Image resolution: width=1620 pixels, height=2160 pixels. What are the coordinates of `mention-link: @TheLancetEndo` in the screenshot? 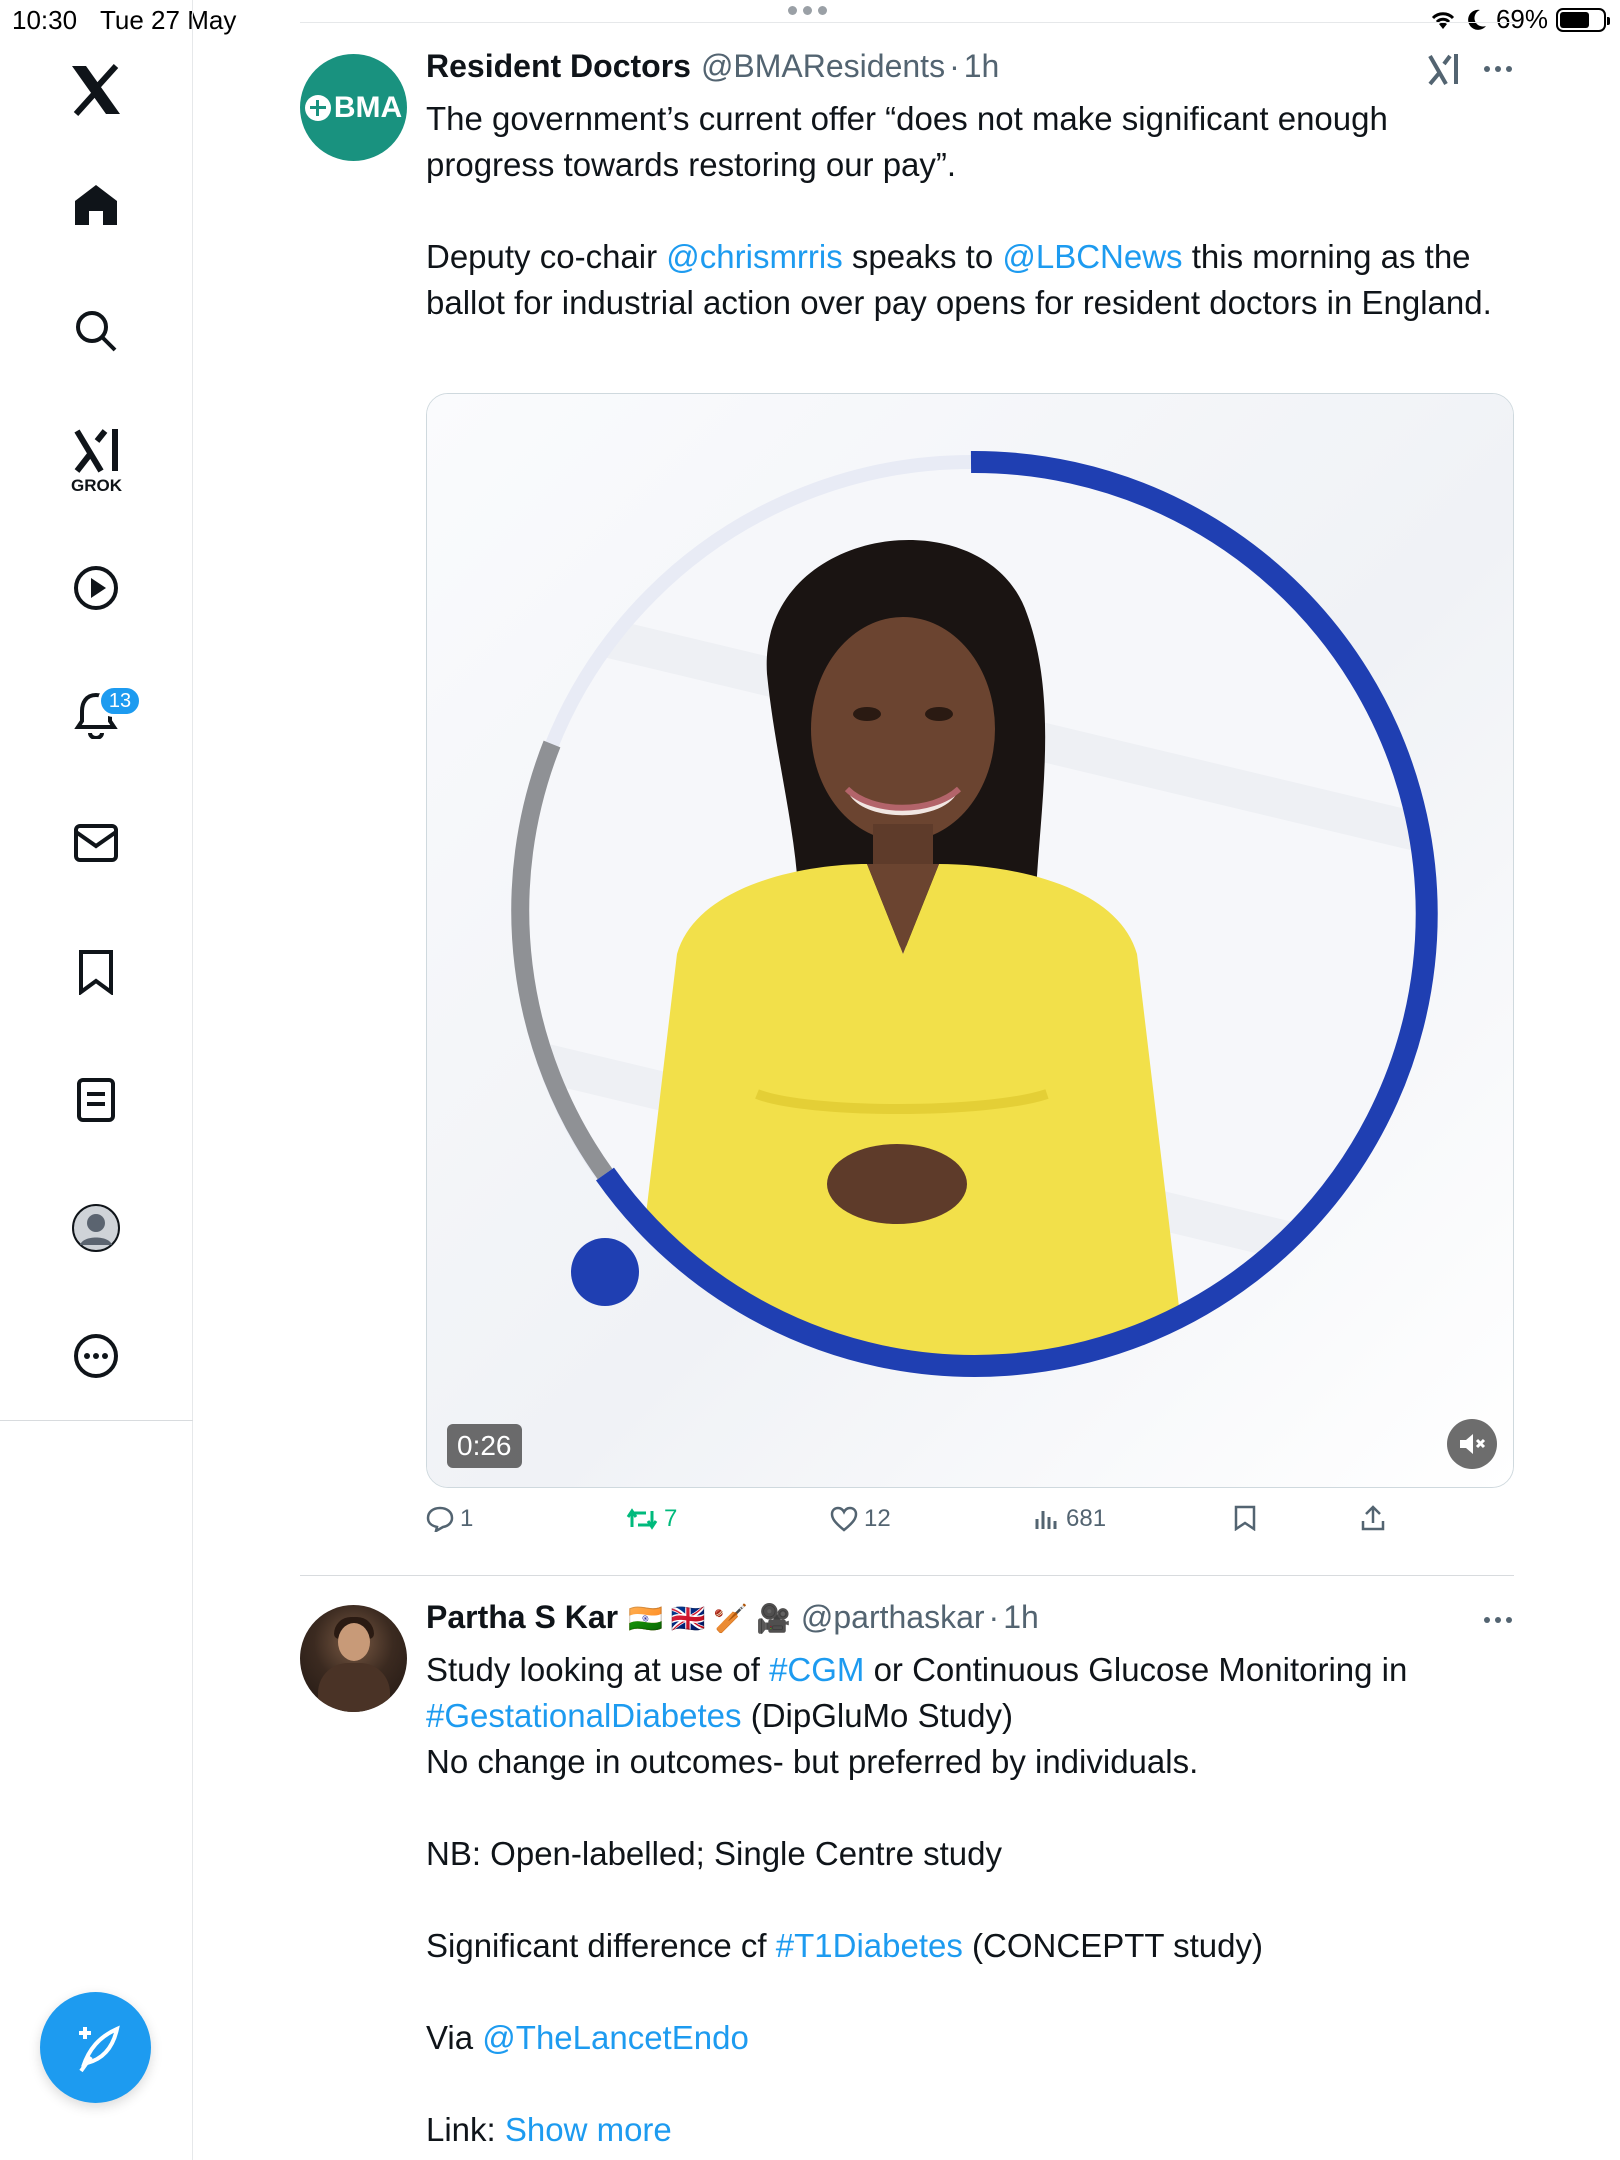 It's located at (615, 2037).